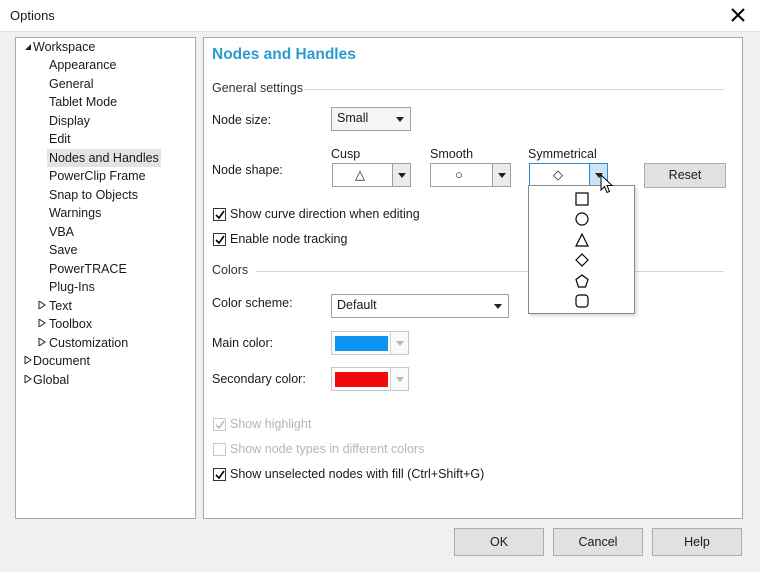 Image resolution: width=760 pixels, height=572 pixels. I want to click on tree-item-tablet-mode: Tablet Mode, so click(83, 102).